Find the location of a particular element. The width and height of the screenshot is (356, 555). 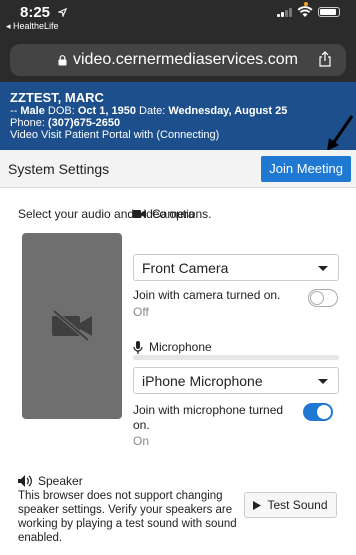

camera-toggle is located at coordinates (323, 298).